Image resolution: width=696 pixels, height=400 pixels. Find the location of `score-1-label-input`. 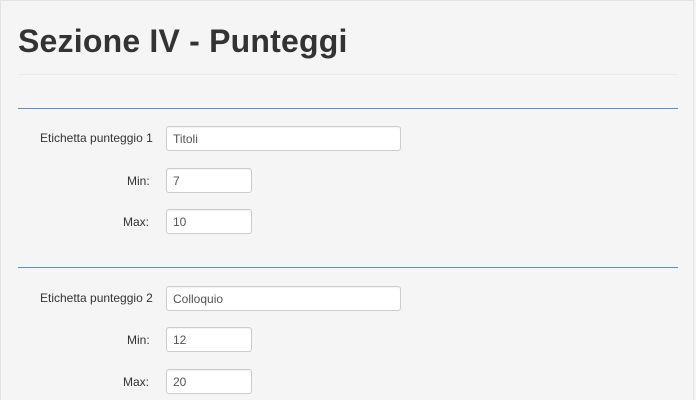

score-1-label-input is located at coordinates (283, 138).